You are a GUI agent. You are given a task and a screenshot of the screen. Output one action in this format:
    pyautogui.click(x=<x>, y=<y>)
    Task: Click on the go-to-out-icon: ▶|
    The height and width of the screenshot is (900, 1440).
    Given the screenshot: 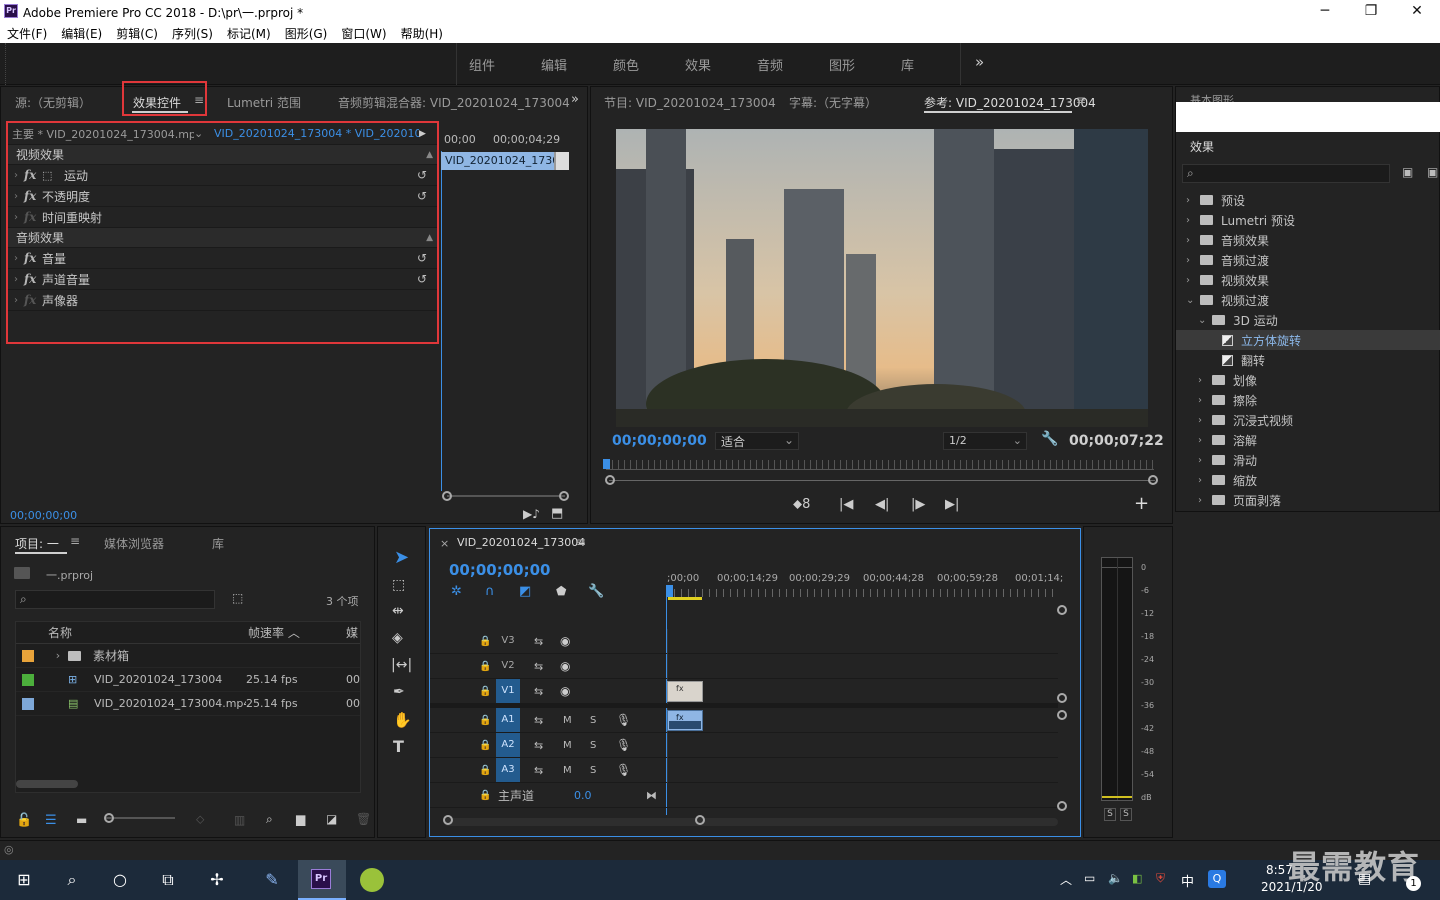 What is the action you would take?
    pyautogui.click(x=952, y=504)
    